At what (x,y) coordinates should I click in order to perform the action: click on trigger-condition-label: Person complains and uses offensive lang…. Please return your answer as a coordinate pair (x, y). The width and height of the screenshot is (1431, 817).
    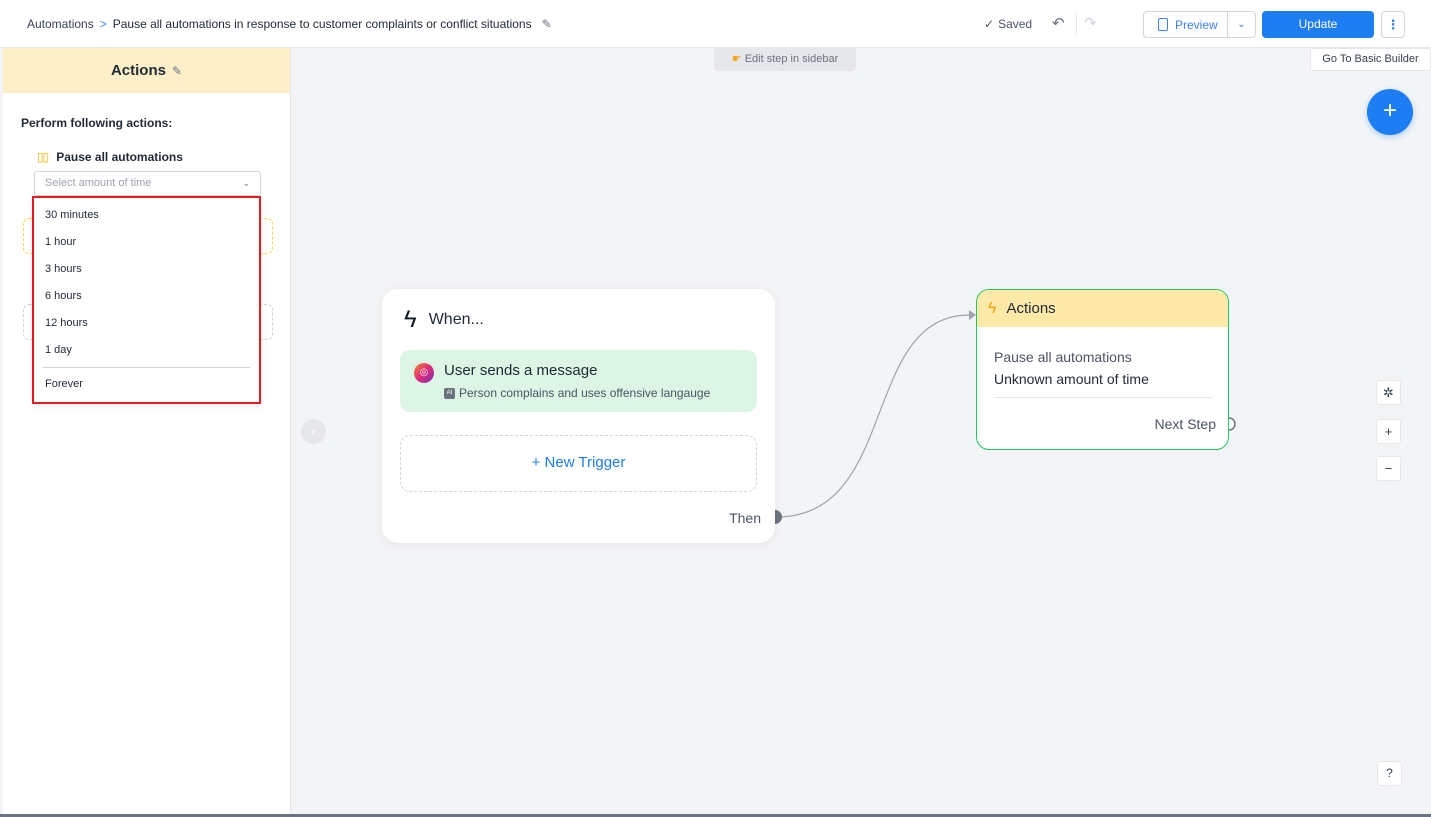
    Looking at the image, I should click on (585, 393).